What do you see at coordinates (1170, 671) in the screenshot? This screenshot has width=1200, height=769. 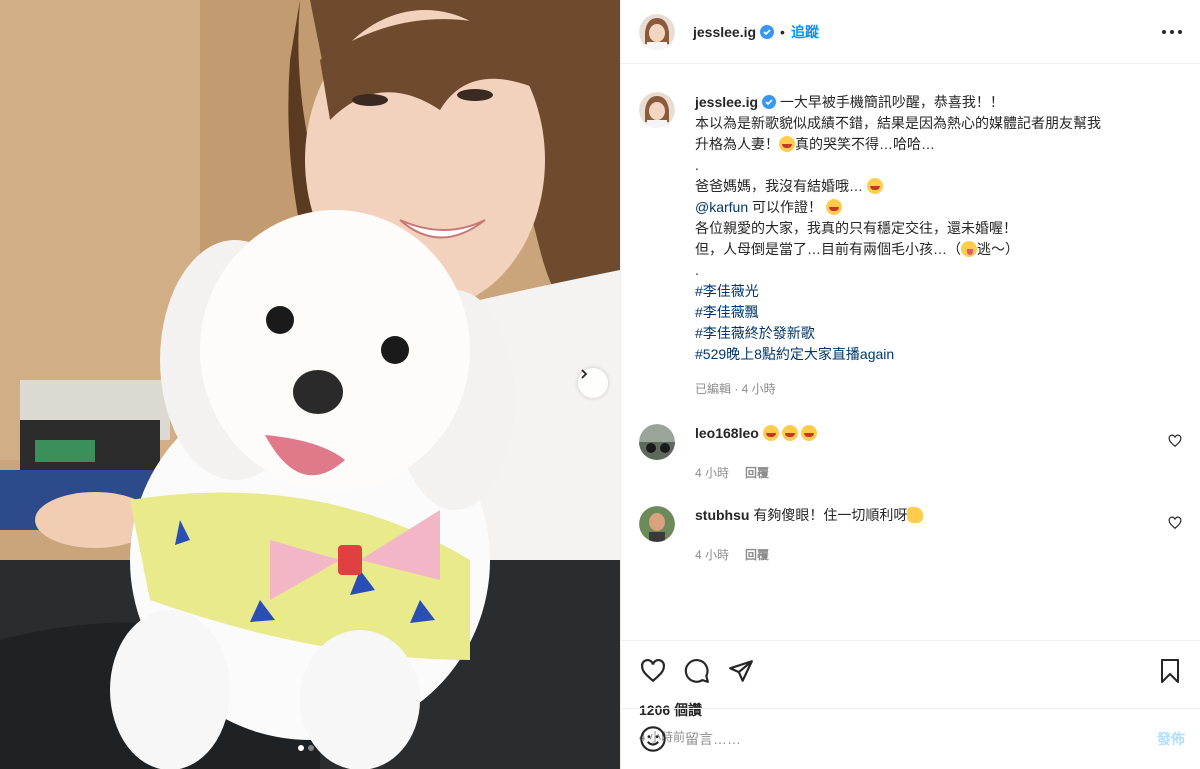 I see `bookmark-icon` at bounding box center [1170, 671].